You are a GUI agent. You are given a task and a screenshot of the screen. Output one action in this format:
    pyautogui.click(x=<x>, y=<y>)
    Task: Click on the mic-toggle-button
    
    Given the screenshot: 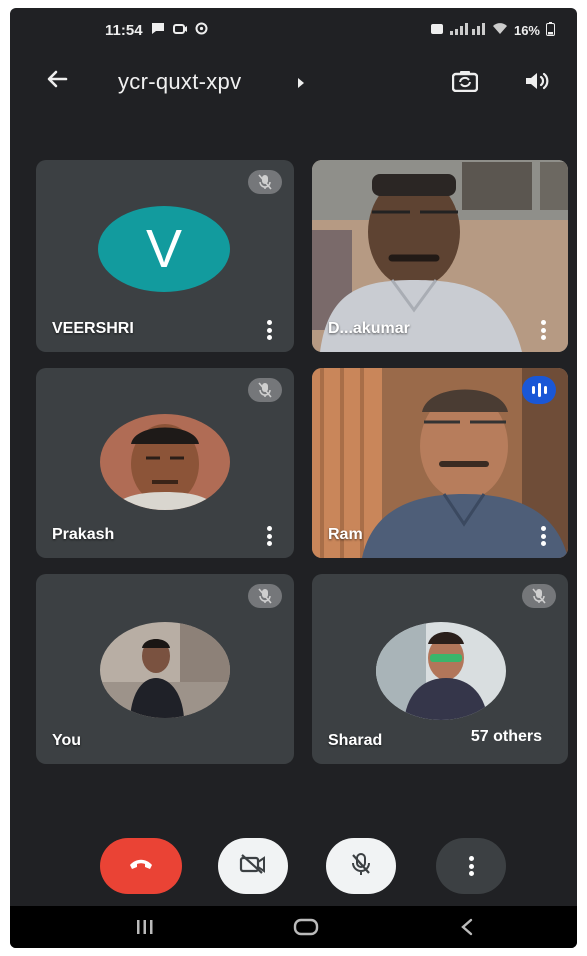 What is the action you would take?
    pyautogui.click(x=361, y=866)
    